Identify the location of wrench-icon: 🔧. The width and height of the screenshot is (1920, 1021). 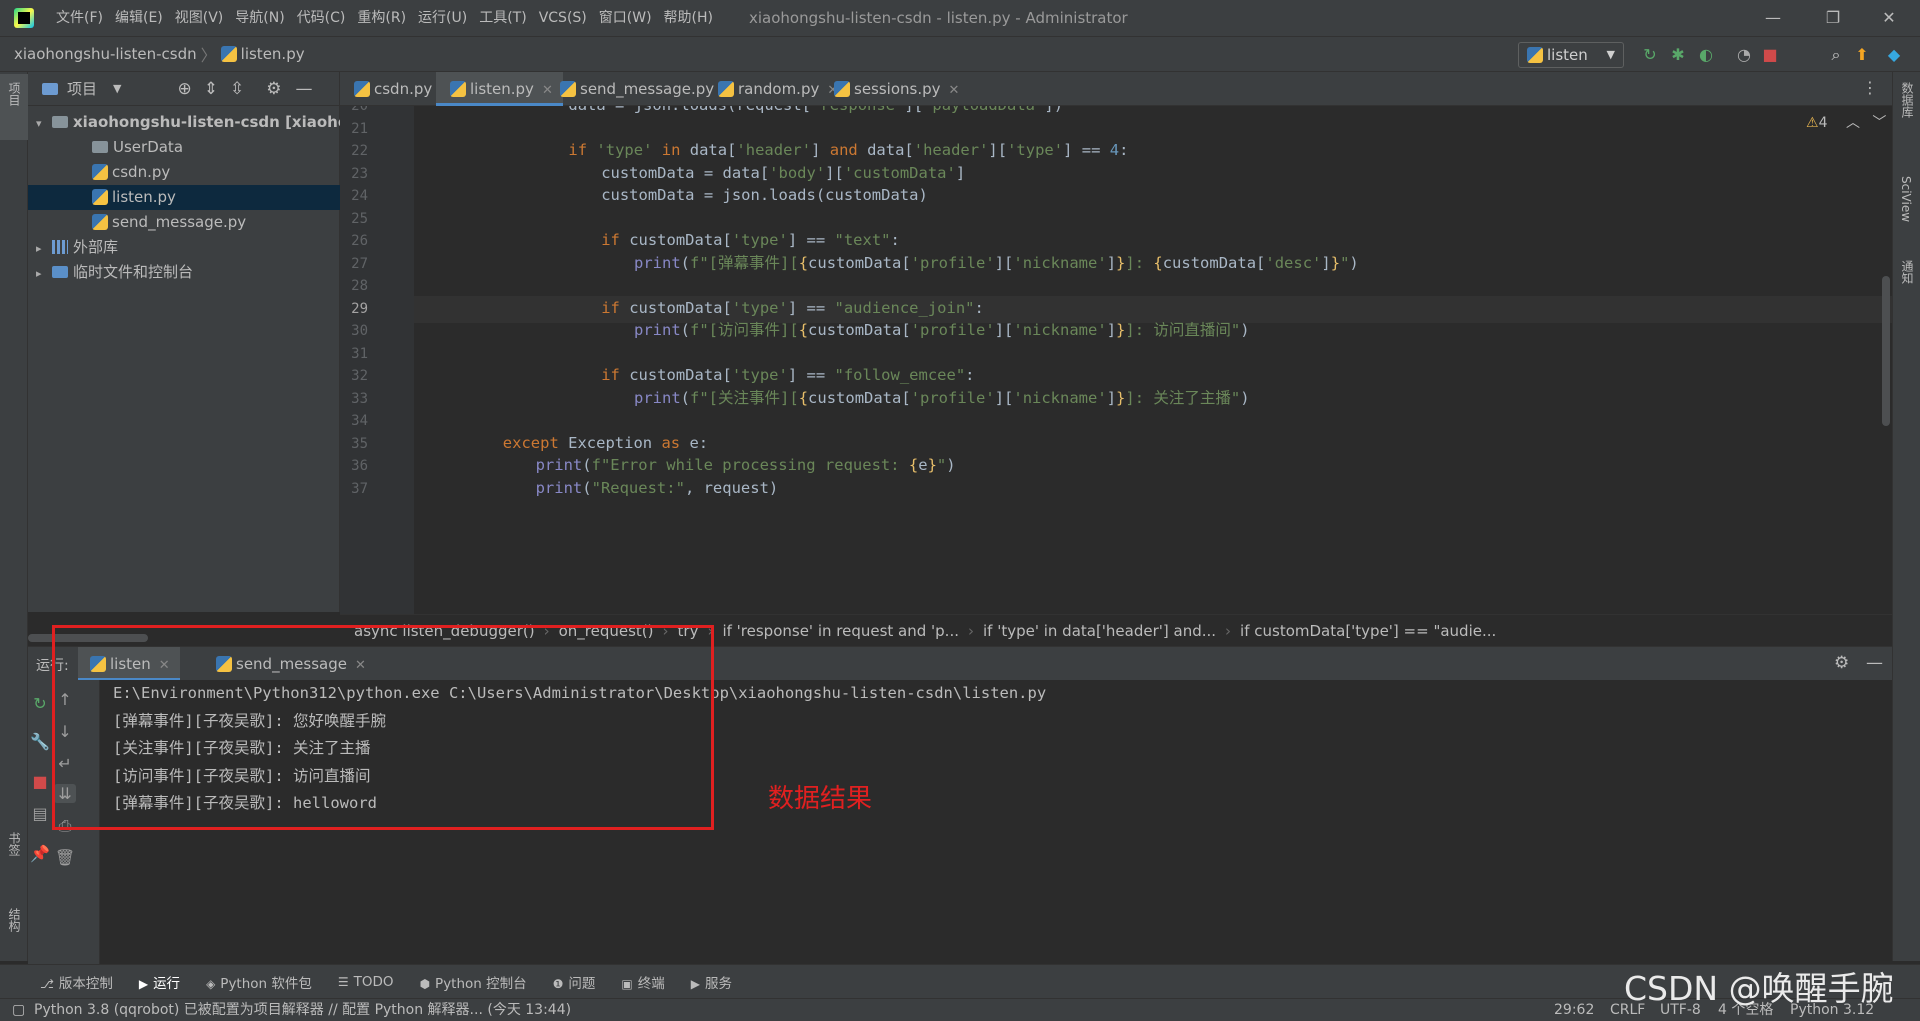
(40, 741).